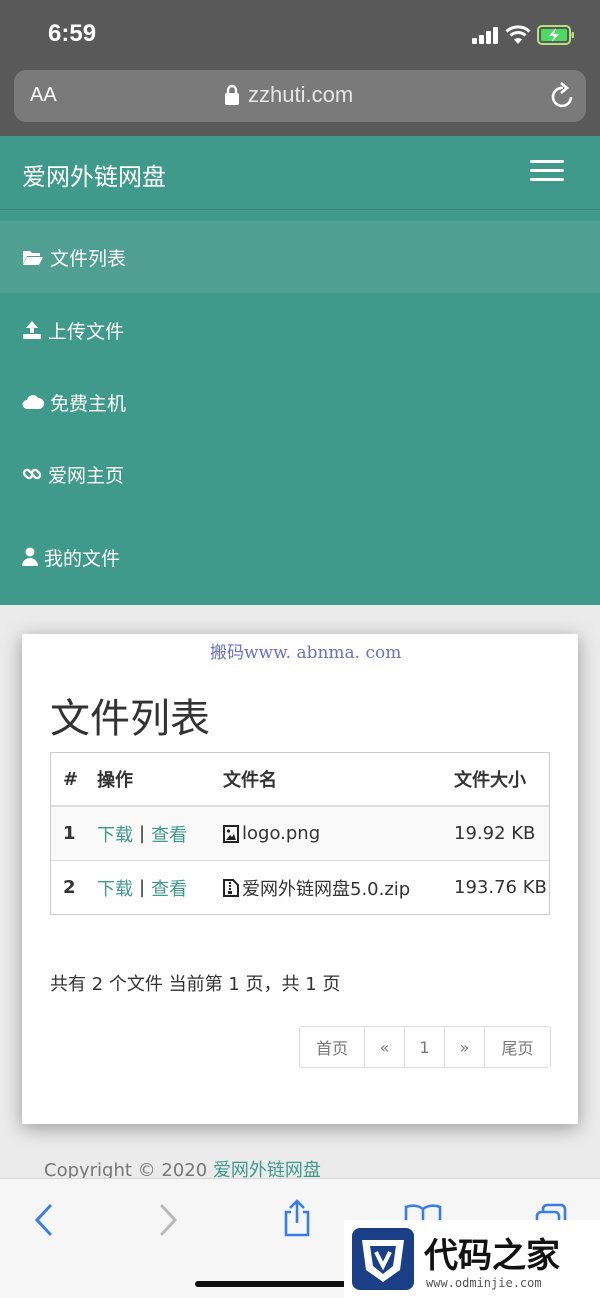 This screenshot has height=1298, width=600. Describe the element at coordinates (300, 257) in the screenshot. I see `menu-item-file-list: 文件列表` at that location.